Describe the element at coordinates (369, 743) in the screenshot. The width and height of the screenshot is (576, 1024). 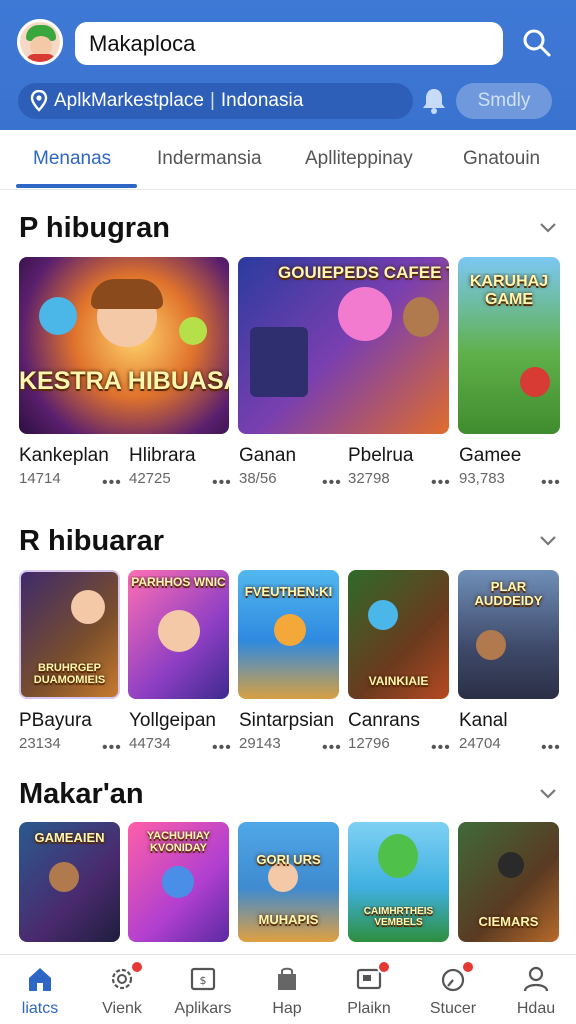
I see `app-downloads: 12796` at that location.